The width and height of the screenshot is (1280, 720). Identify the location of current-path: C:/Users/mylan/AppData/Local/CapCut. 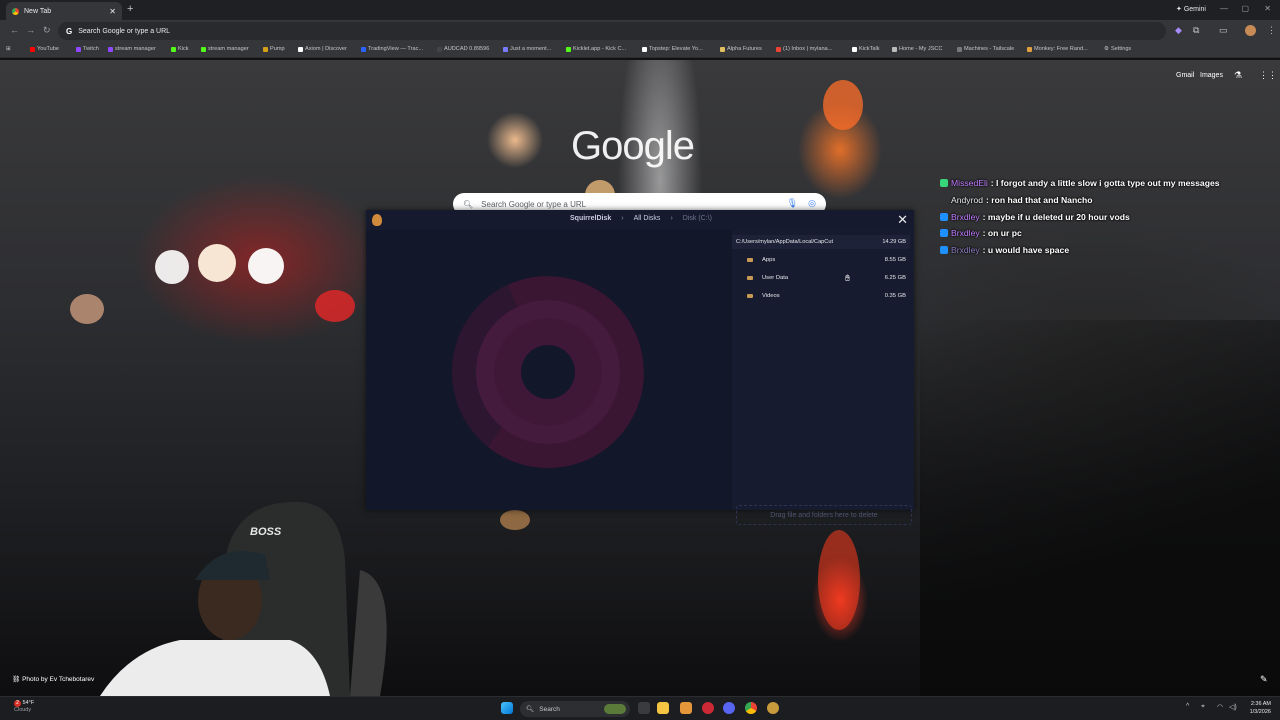
(785, 242).